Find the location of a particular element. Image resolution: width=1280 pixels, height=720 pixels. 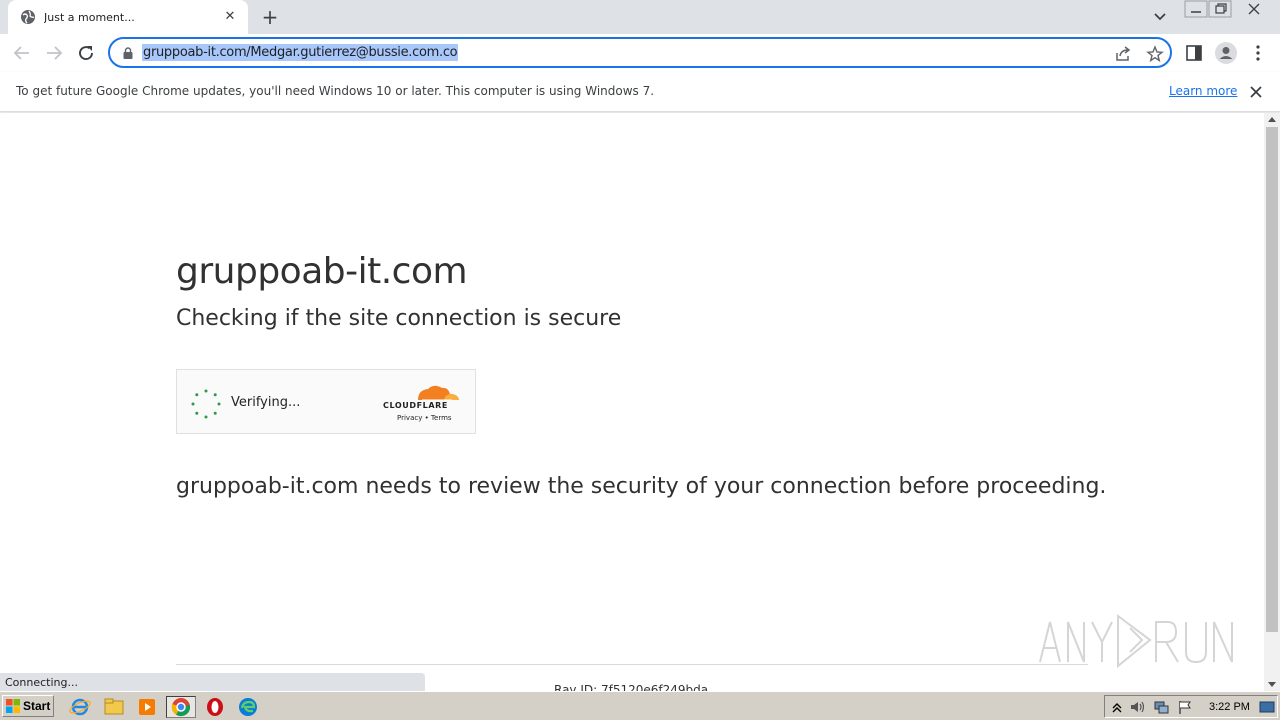

share-icon is located at coordinates (1123, 54).